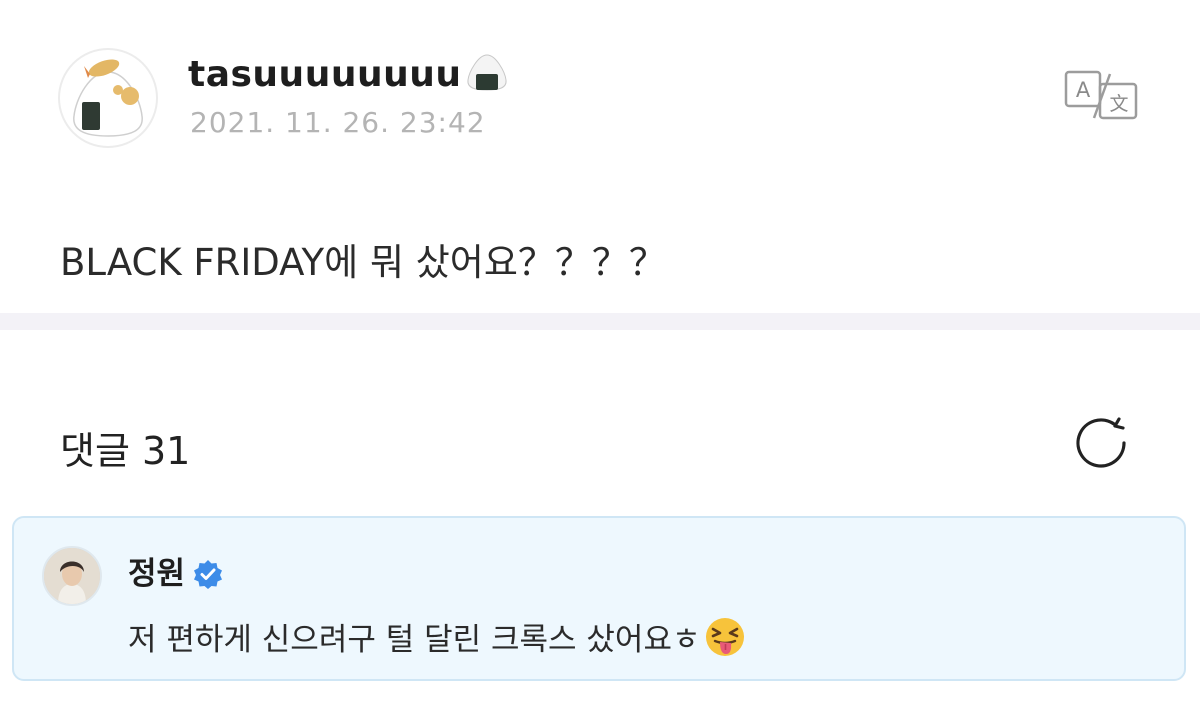 The image size is (1200, 702). I want to click on author-name-text: tasuuuuuuuu, so click(325, 74).